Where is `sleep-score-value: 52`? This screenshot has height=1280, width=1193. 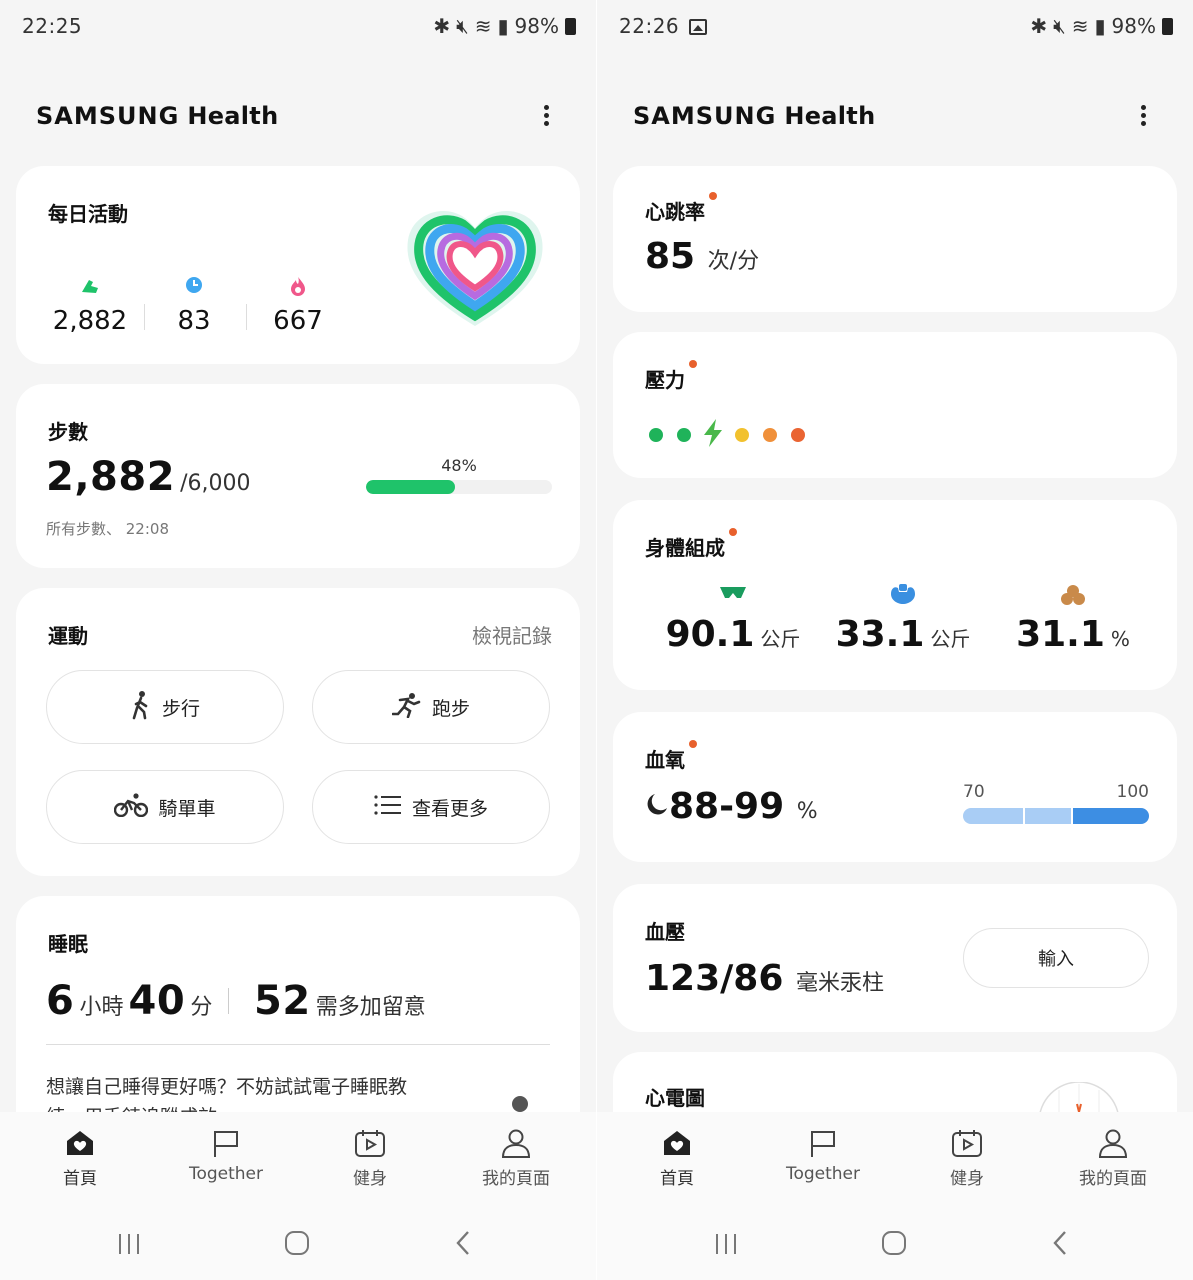
sleep-score-value: 52 is located at coordinates (282, 1001).